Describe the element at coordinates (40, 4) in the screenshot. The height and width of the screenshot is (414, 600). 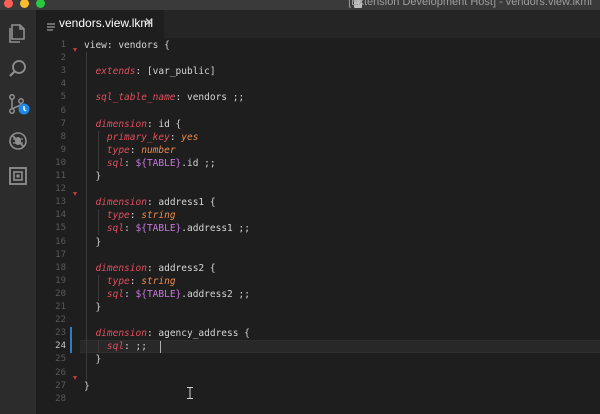
I see `zoom-window-button` at that location.